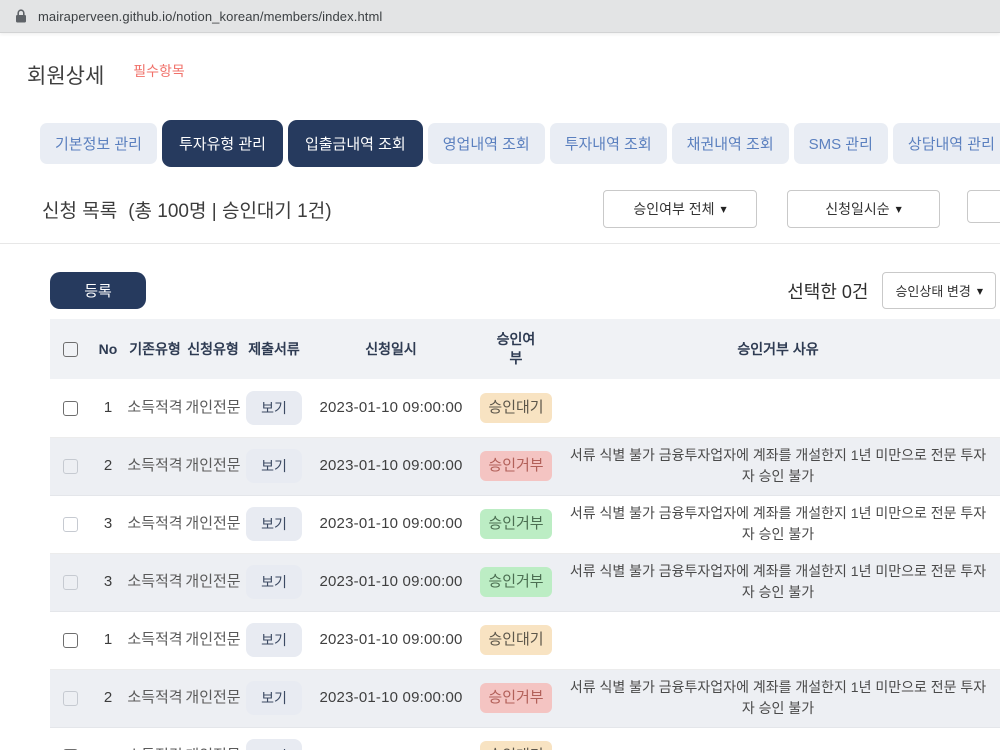 The width and height of the screenshot is (1000, 750). What do you see at coordinates (486, 143) in the screenshot?
I see `tab-4: 영업내역 조회` at bounding box center [486, 143].